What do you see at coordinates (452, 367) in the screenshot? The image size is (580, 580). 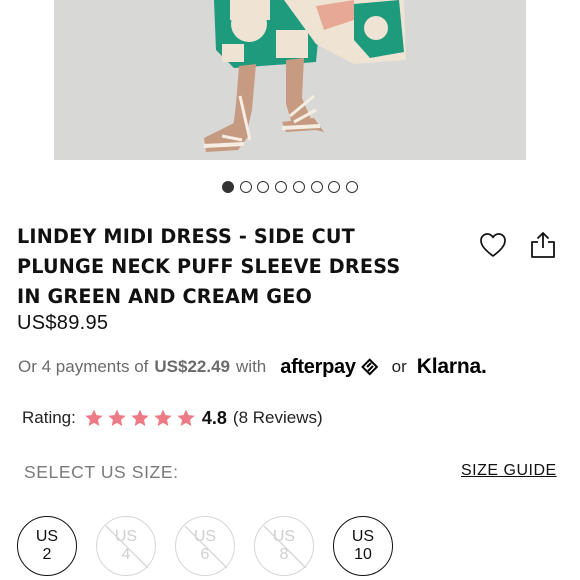 I see `klarna-logo: Klarna.` at bounding box center [452, 367].